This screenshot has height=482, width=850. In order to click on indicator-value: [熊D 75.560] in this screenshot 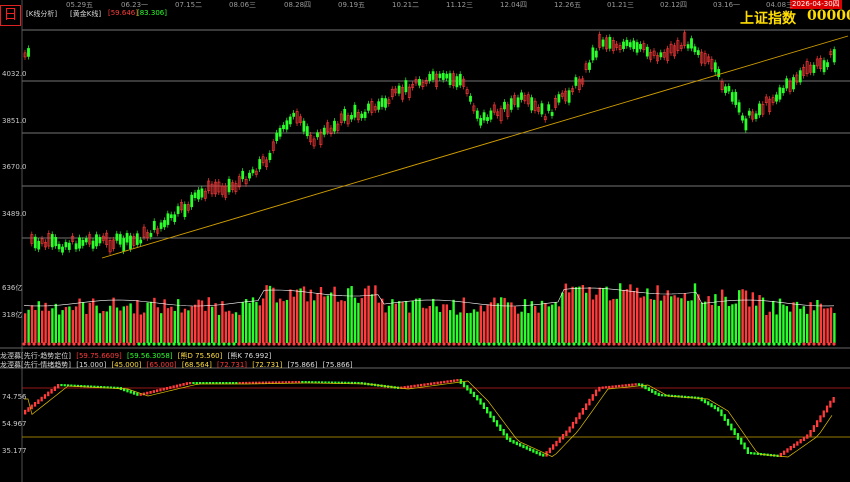, I will do `click(200, 356)`.